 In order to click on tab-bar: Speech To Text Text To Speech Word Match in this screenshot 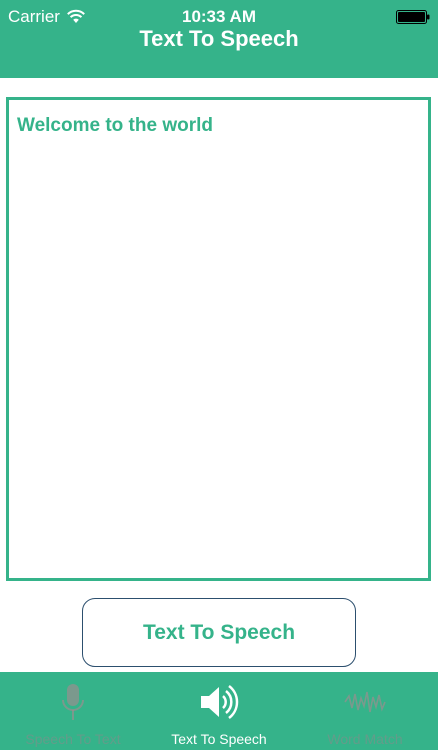, I will do `click(219, 711)`.